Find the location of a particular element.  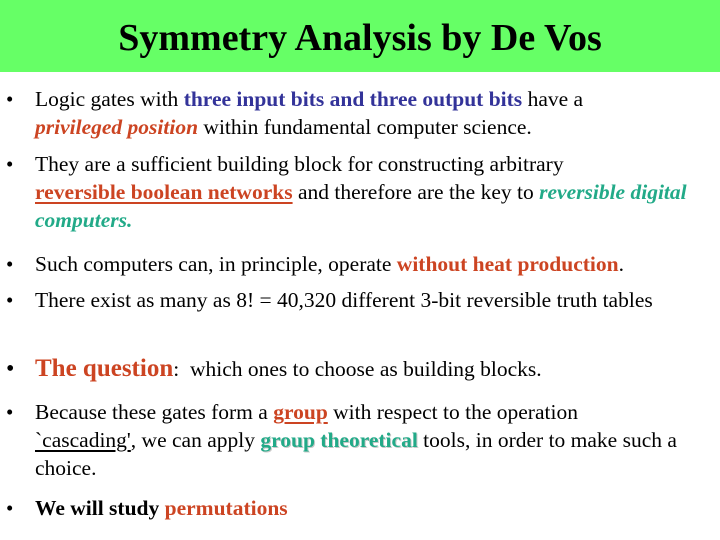

title-bar: Symmetry Analysis by De Vos is located at coordinates (360, 36).